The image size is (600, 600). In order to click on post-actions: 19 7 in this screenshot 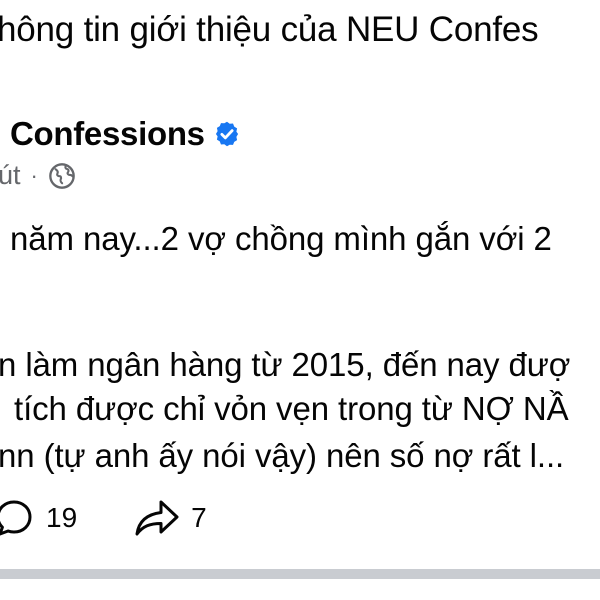, I will do `click(103, 518)`.